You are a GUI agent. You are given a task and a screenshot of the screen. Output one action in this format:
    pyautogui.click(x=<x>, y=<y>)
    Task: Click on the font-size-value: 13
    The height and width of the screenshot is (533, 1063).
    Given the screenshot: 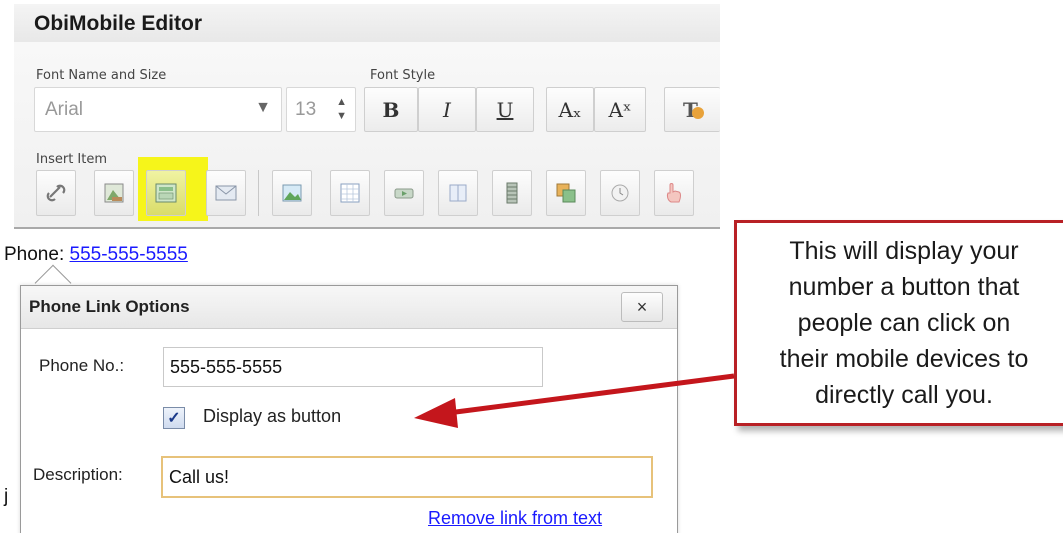 What is the action you would take?
    pyautogui.click(x=306, y=109)
    